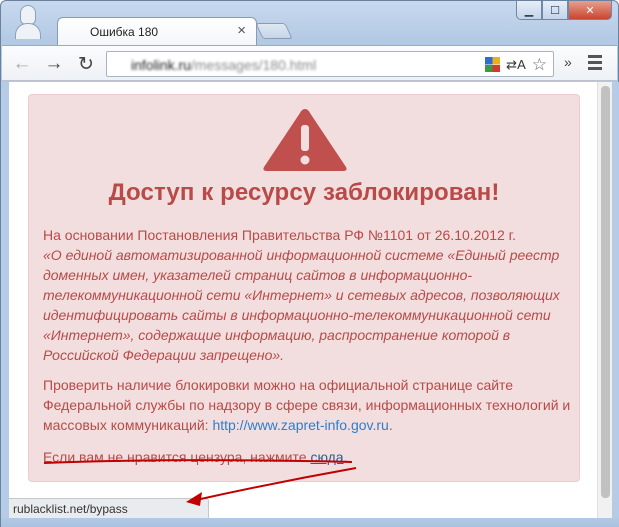  What do you see at coordinates (5, 300) in the screenshot?
I see `window-frame-left` at bounding box center [5, 300].